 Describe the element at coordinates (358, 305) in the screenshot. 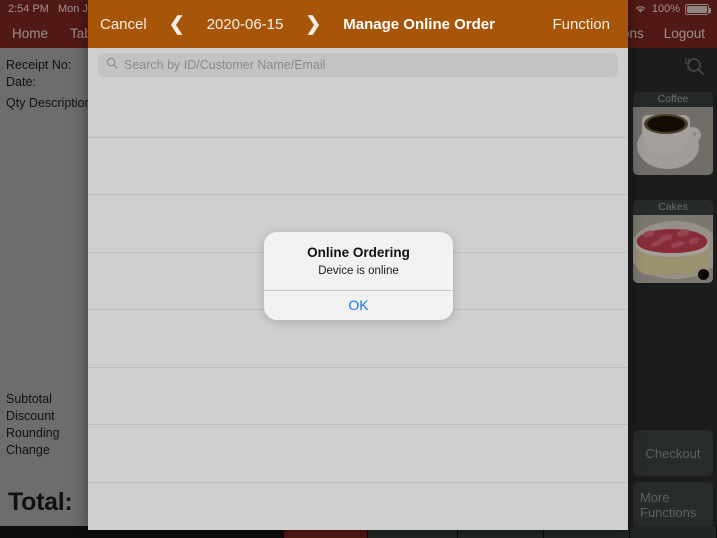

I see `alert-ok-button: OK` at that location.